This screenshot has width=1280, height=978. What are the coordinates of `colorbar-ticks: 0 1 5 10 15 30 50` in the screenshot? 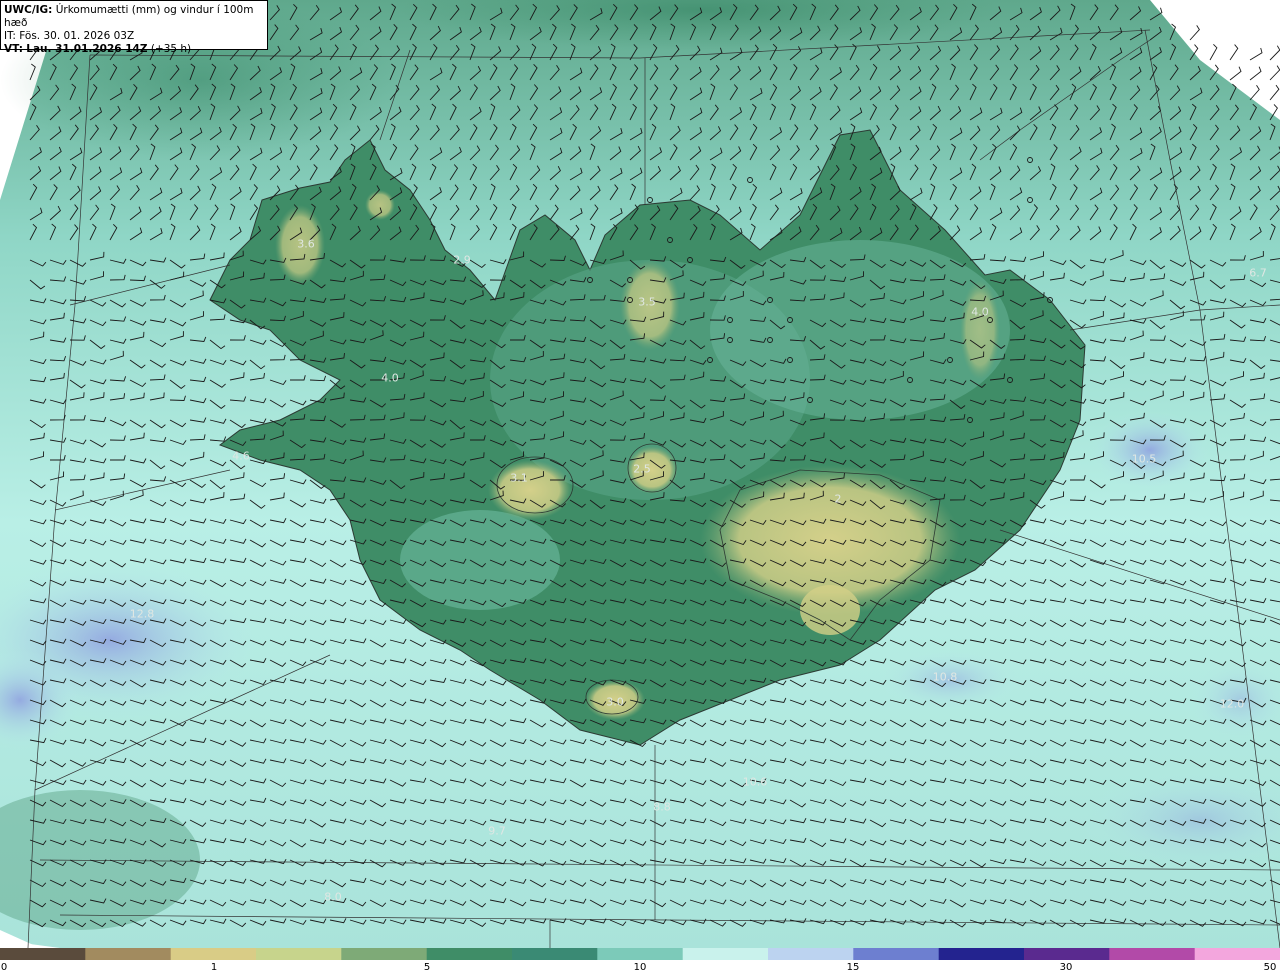 It's located at (640, 969).